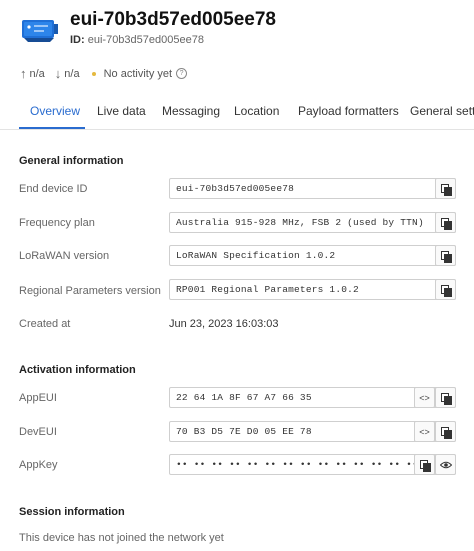  Describe the element at coordinates (23, 73) in the screenshot. I see `arrow-up-icon: ↑` at that location.